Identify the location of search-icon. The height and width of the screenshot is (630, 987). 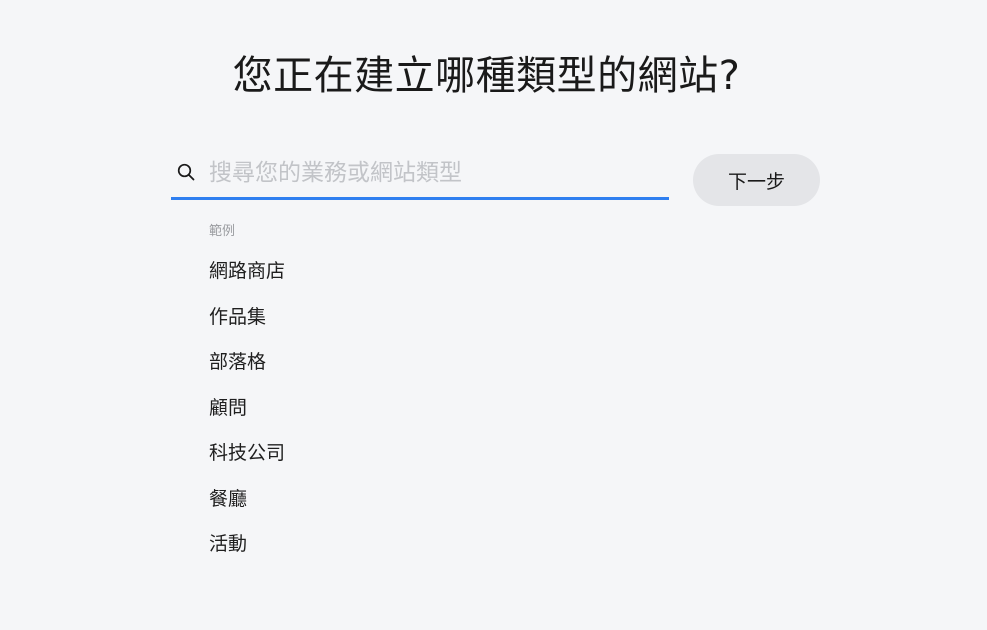
(186, 172).